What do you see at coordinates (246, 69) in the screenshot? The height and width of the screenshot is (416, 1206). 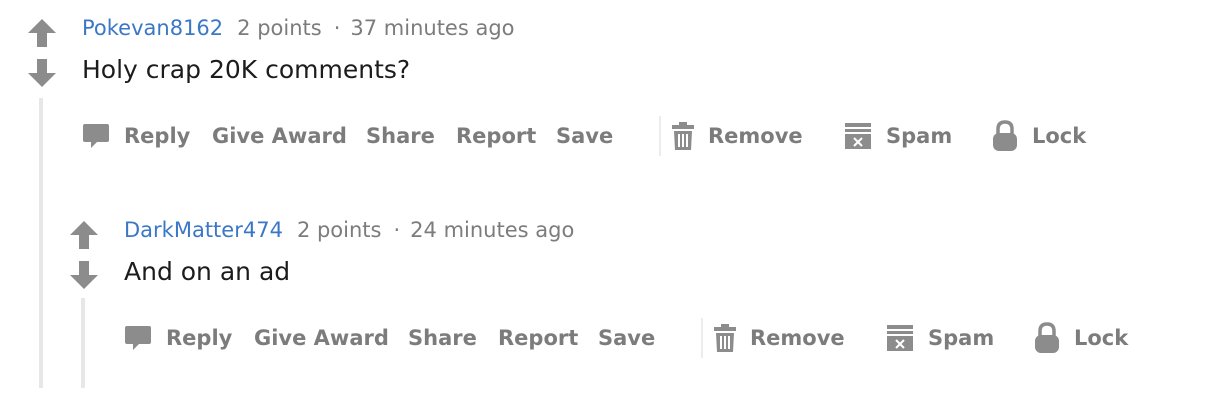 I see `comment-body: Holy crap 20K comments?` at bounding box center [246, 69].